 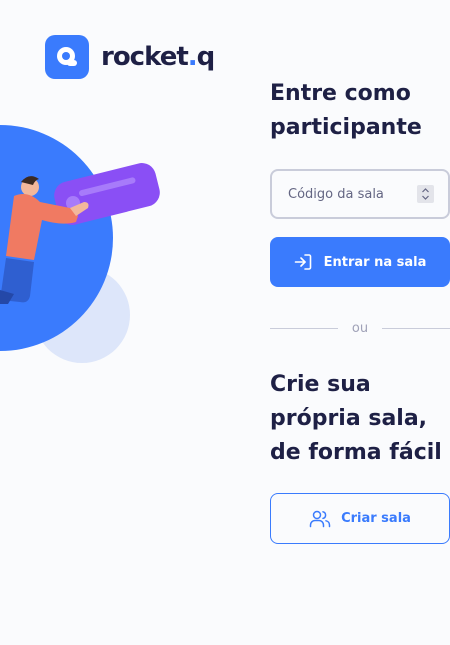 I want to click on login-icon, so click(x=302, y=262).